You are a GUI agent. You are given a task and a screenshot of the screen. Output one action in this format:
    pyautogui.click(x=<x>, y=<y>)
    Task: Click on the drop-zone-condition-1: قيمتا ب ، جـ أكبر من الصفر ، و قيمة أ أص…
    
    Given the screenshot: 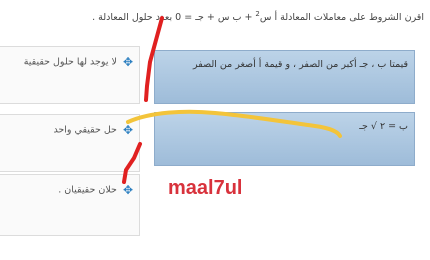 What is the action you would take?
    pyautogui.click(x=284, y=77)
    